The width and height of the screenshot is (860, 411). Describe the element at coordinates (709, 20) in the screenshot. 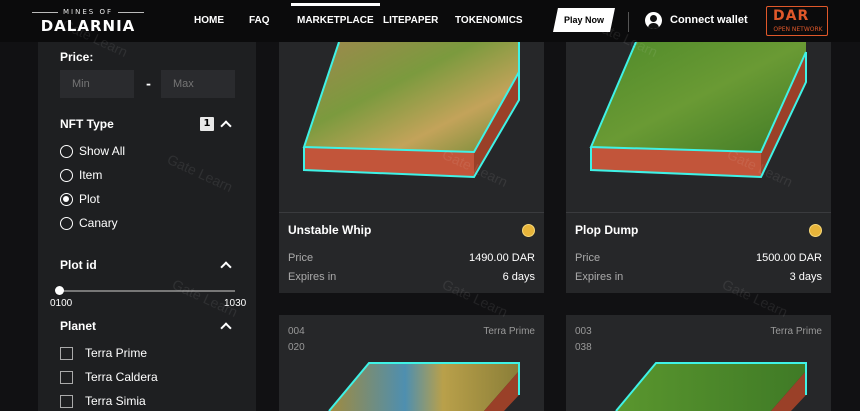

I see `connect-wallet-button: Connect wallet` at that location.